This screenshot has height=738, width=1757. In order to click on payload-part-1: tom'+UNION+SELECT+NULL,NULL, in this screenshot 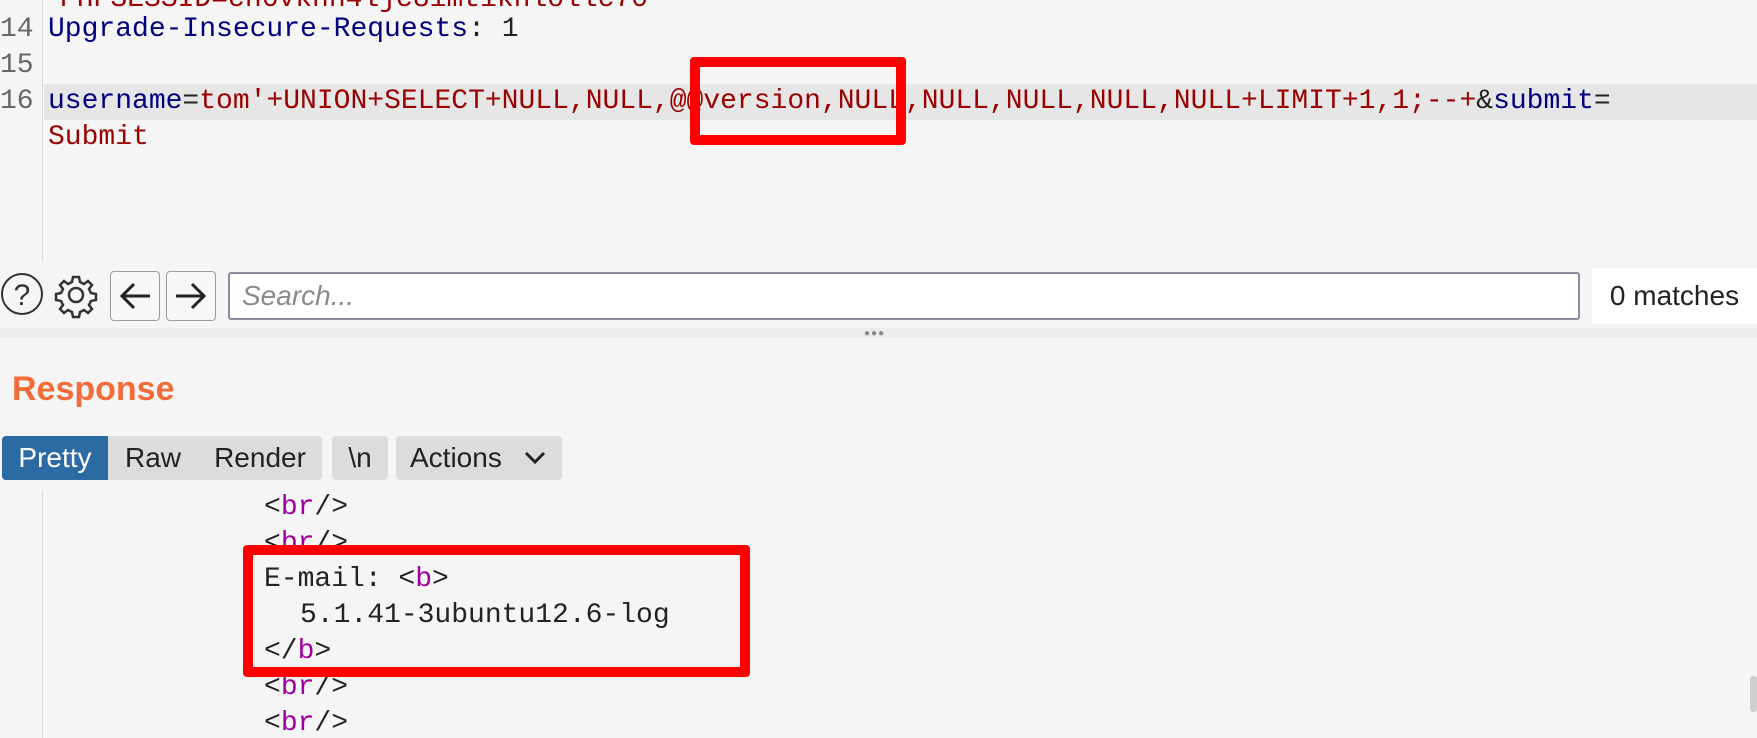, I will do `click(434, 101)`.